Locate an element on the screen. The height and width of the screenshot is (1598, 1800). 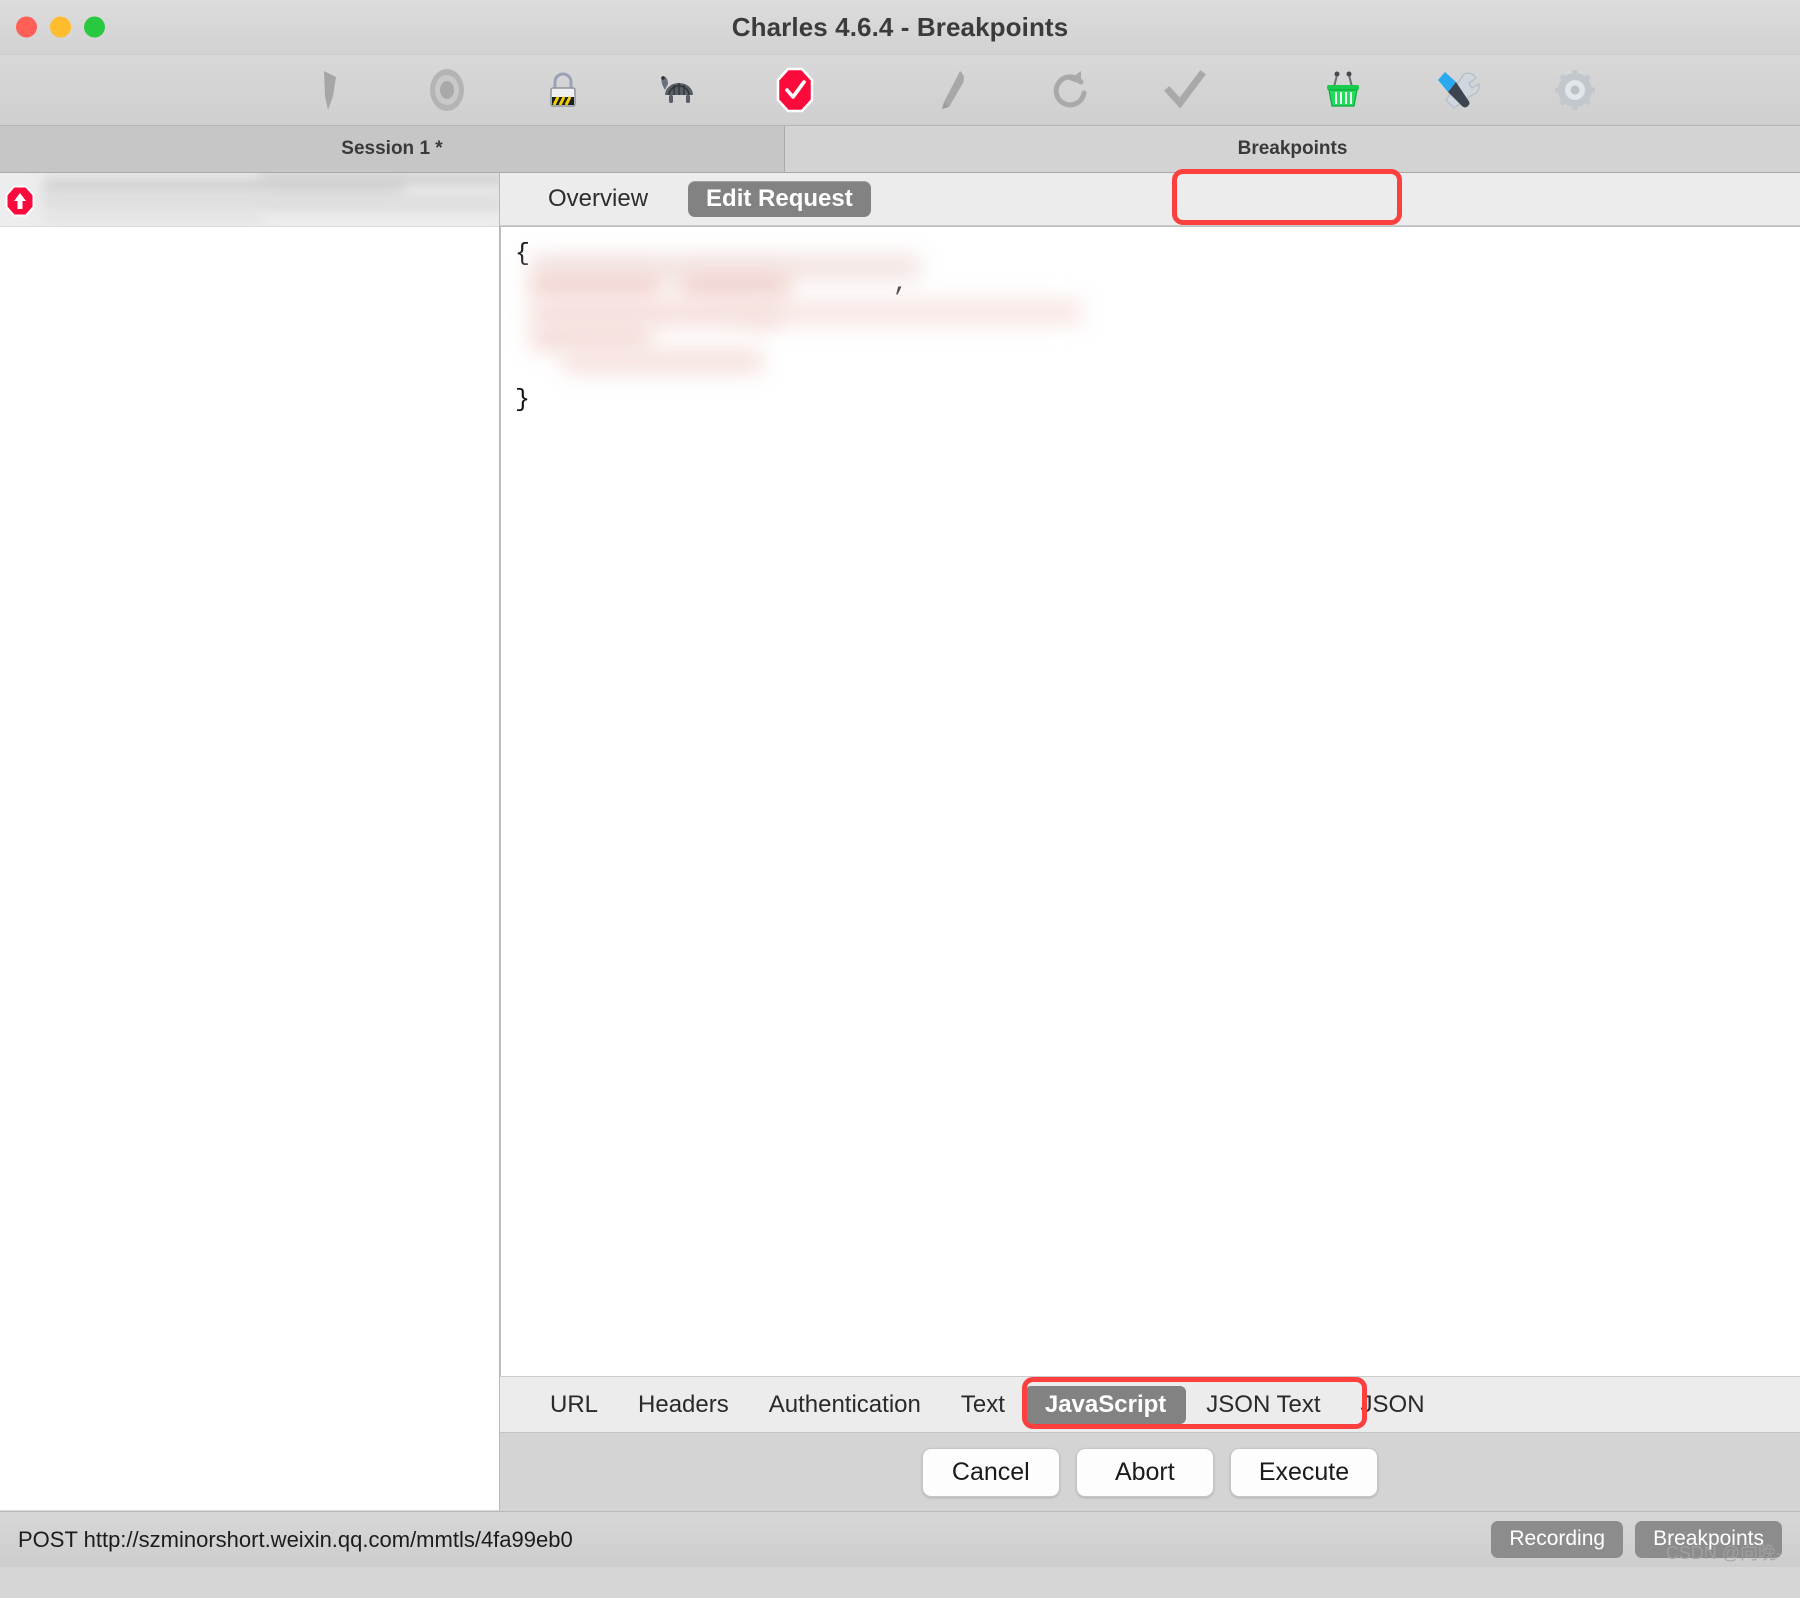
record-glyph is located at coordinates (447, 90).